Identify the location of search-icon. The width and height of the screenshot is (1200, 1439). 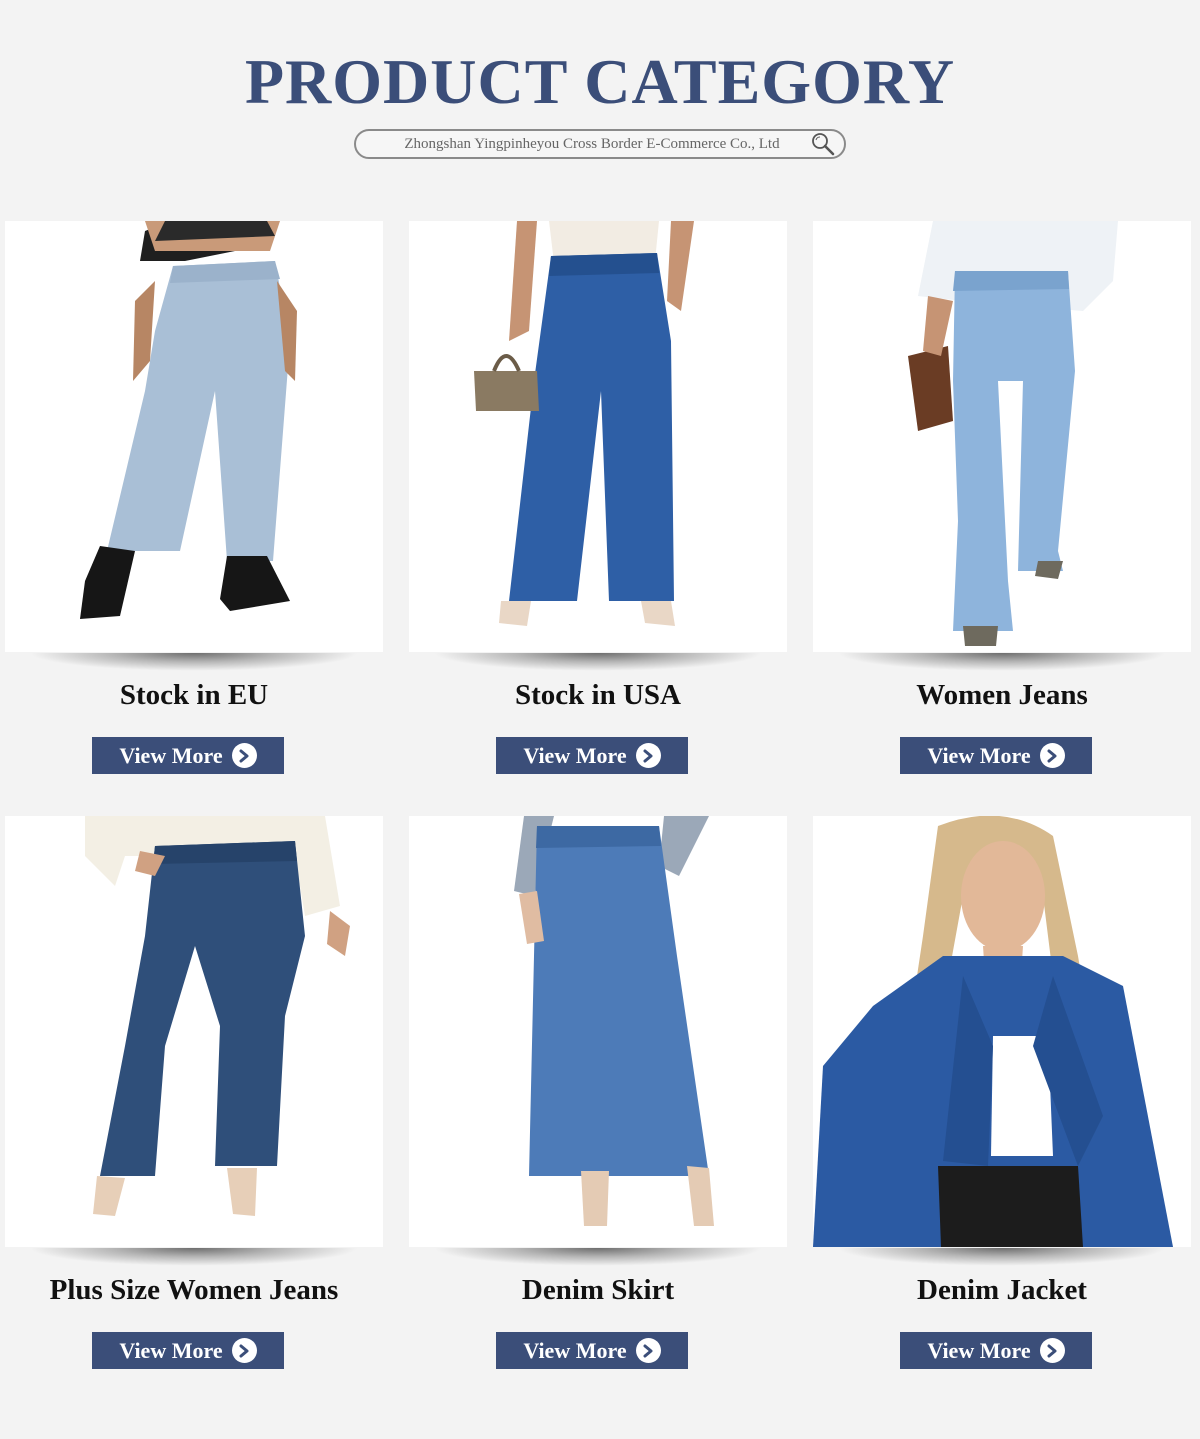
(823, 144).